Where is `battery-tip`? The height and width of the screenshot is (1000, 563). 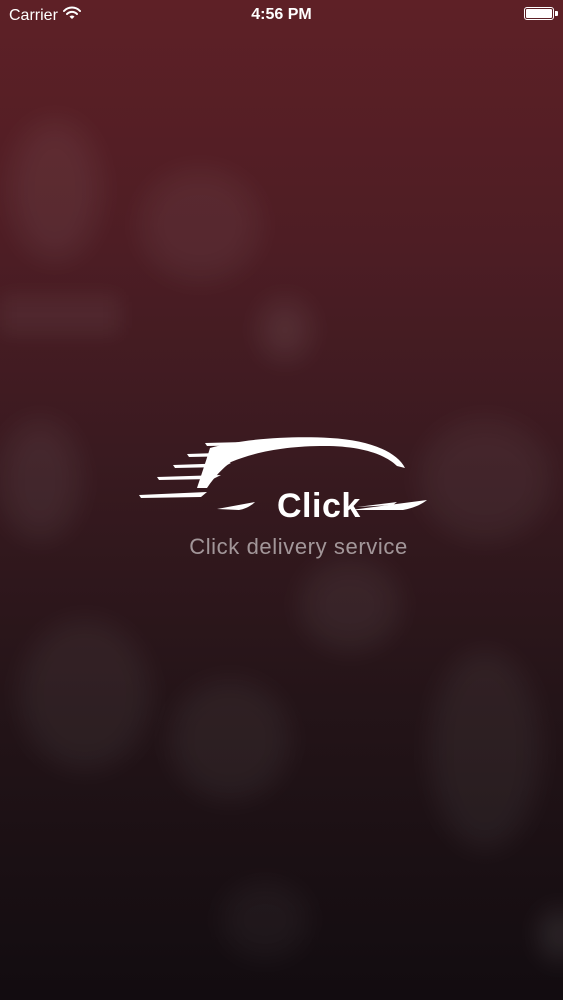 battery-tip is located at coordinates (556, 13).